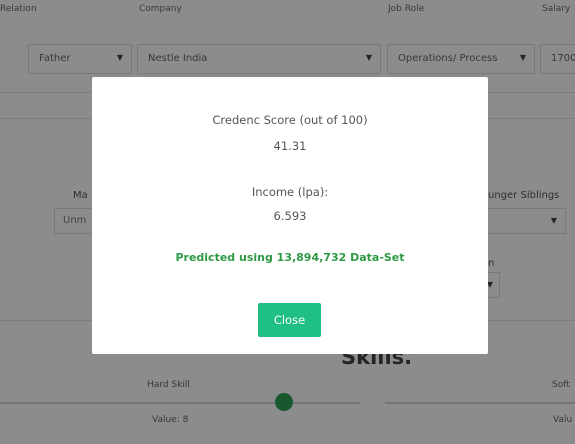  I want to click on income-value: 6.593, so click(290, 216).